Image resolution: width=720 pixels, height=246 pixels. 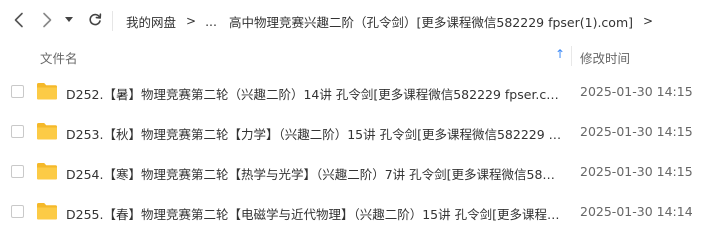 What do you see at coordinates (59, 57) in the screenshot?
I see `column-header-name: 文件名` at bounding box center [59, 57].